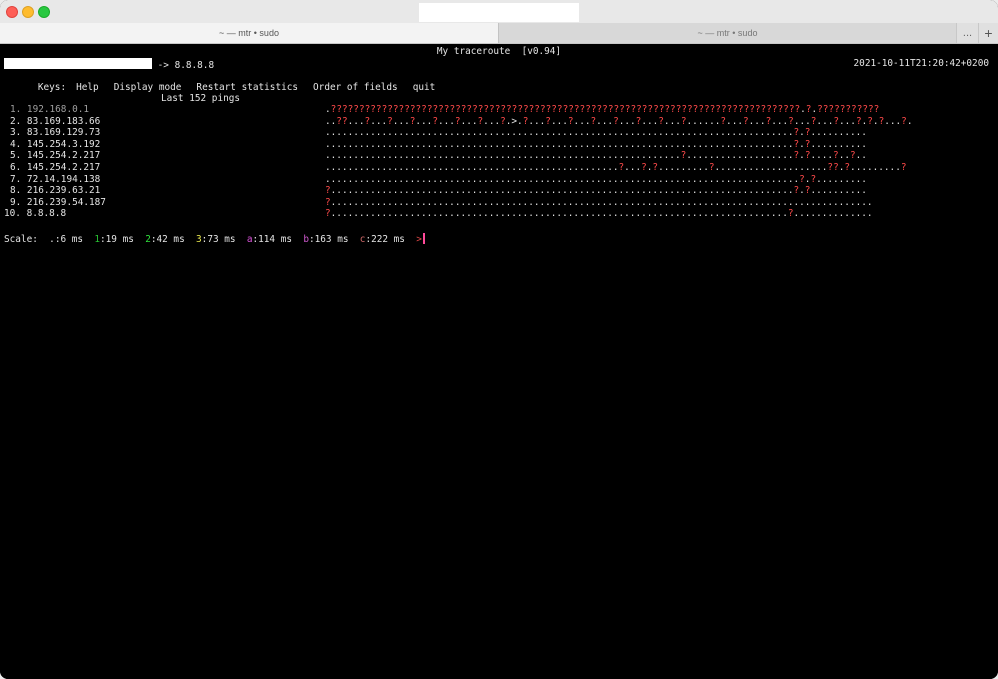  I want to click on mtr-title: My traceroute [v0.94], so click(499, 51).